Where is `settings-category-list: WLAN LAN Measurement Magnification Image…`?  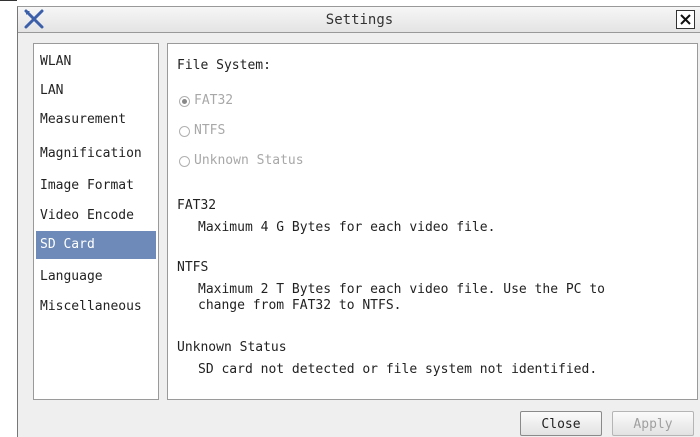
settings-category-list: WLAN LAN Measurement Magnification Image… is located at coordinates (96, 221).